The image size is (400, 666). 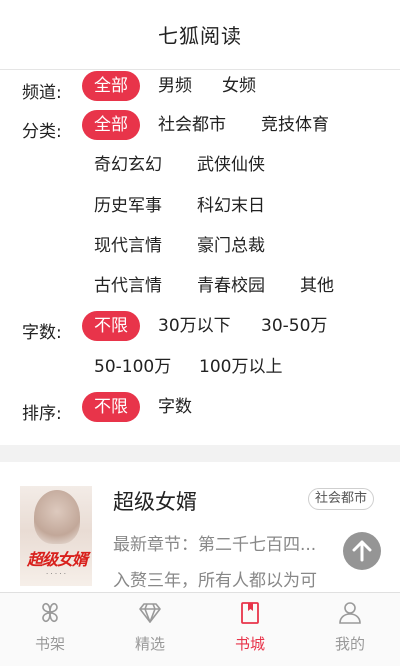 What do you see at coordinates (231, 246) in the screenshot?
I see `category-option-ceo: 豪门总裁` at bounding box center [231, 246].